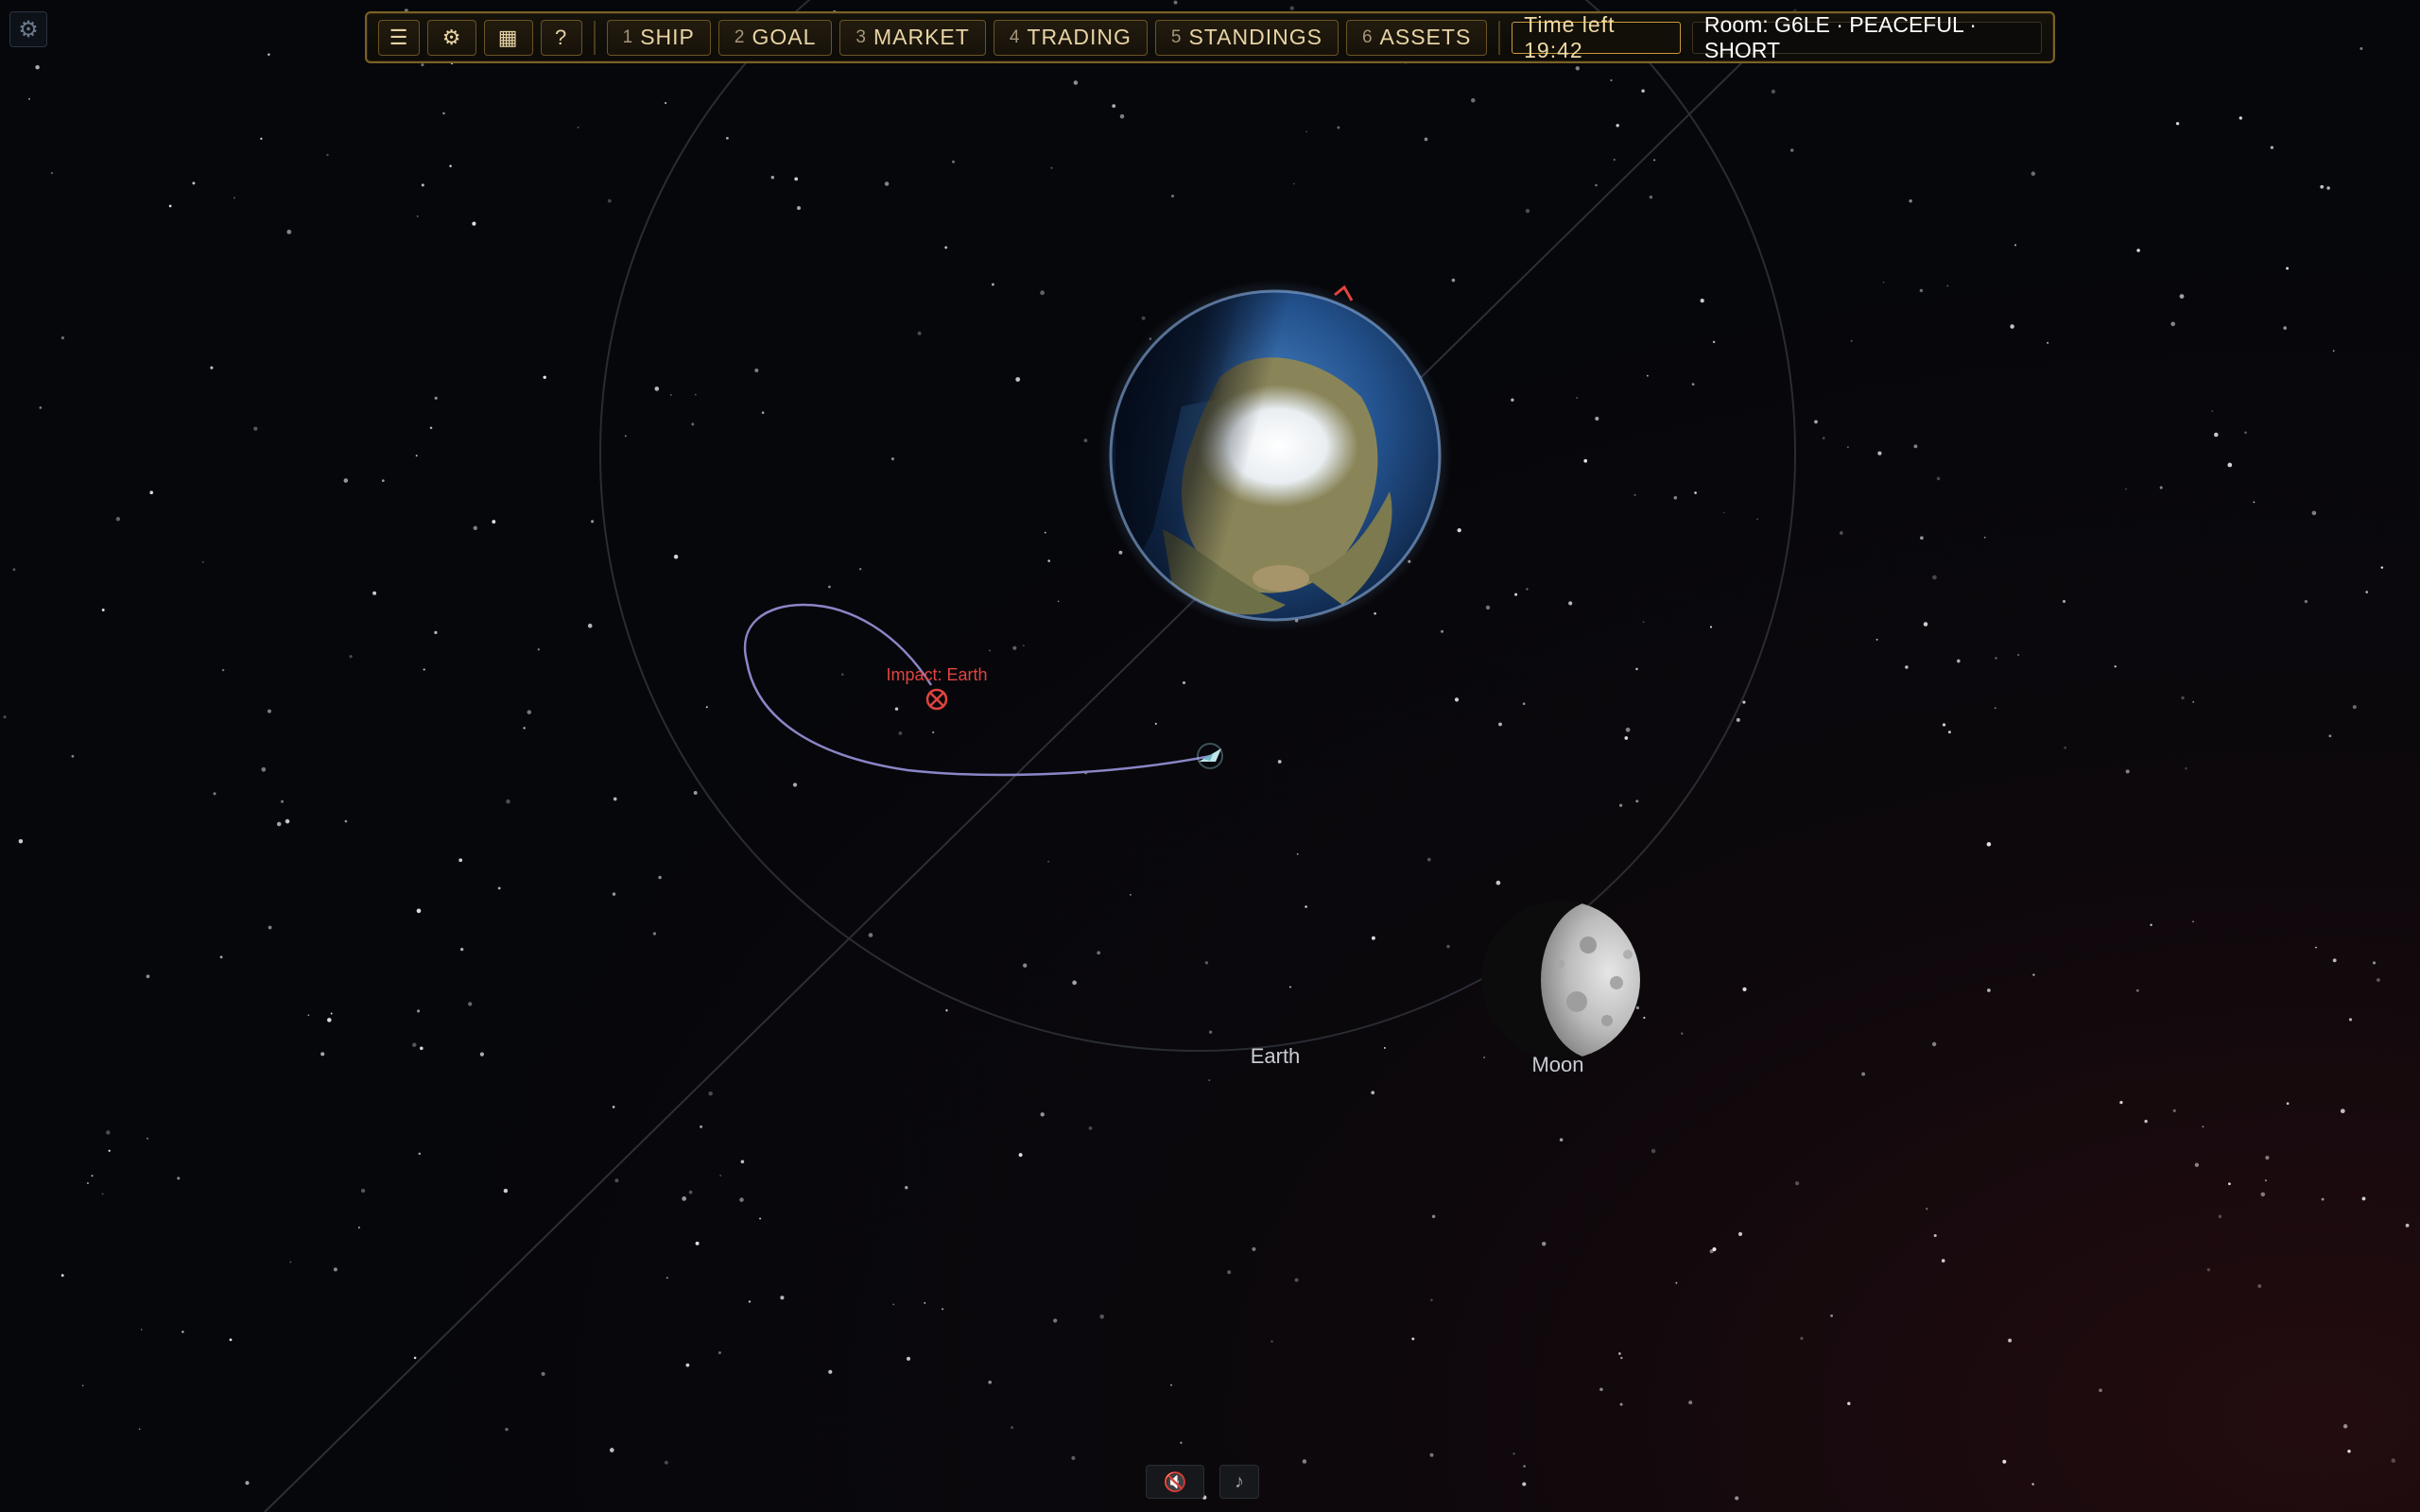 The height and width of the screenshot is (1512, 2420). I want to click on tab-standings: 5 STANDINGS, so click(1246, 37).